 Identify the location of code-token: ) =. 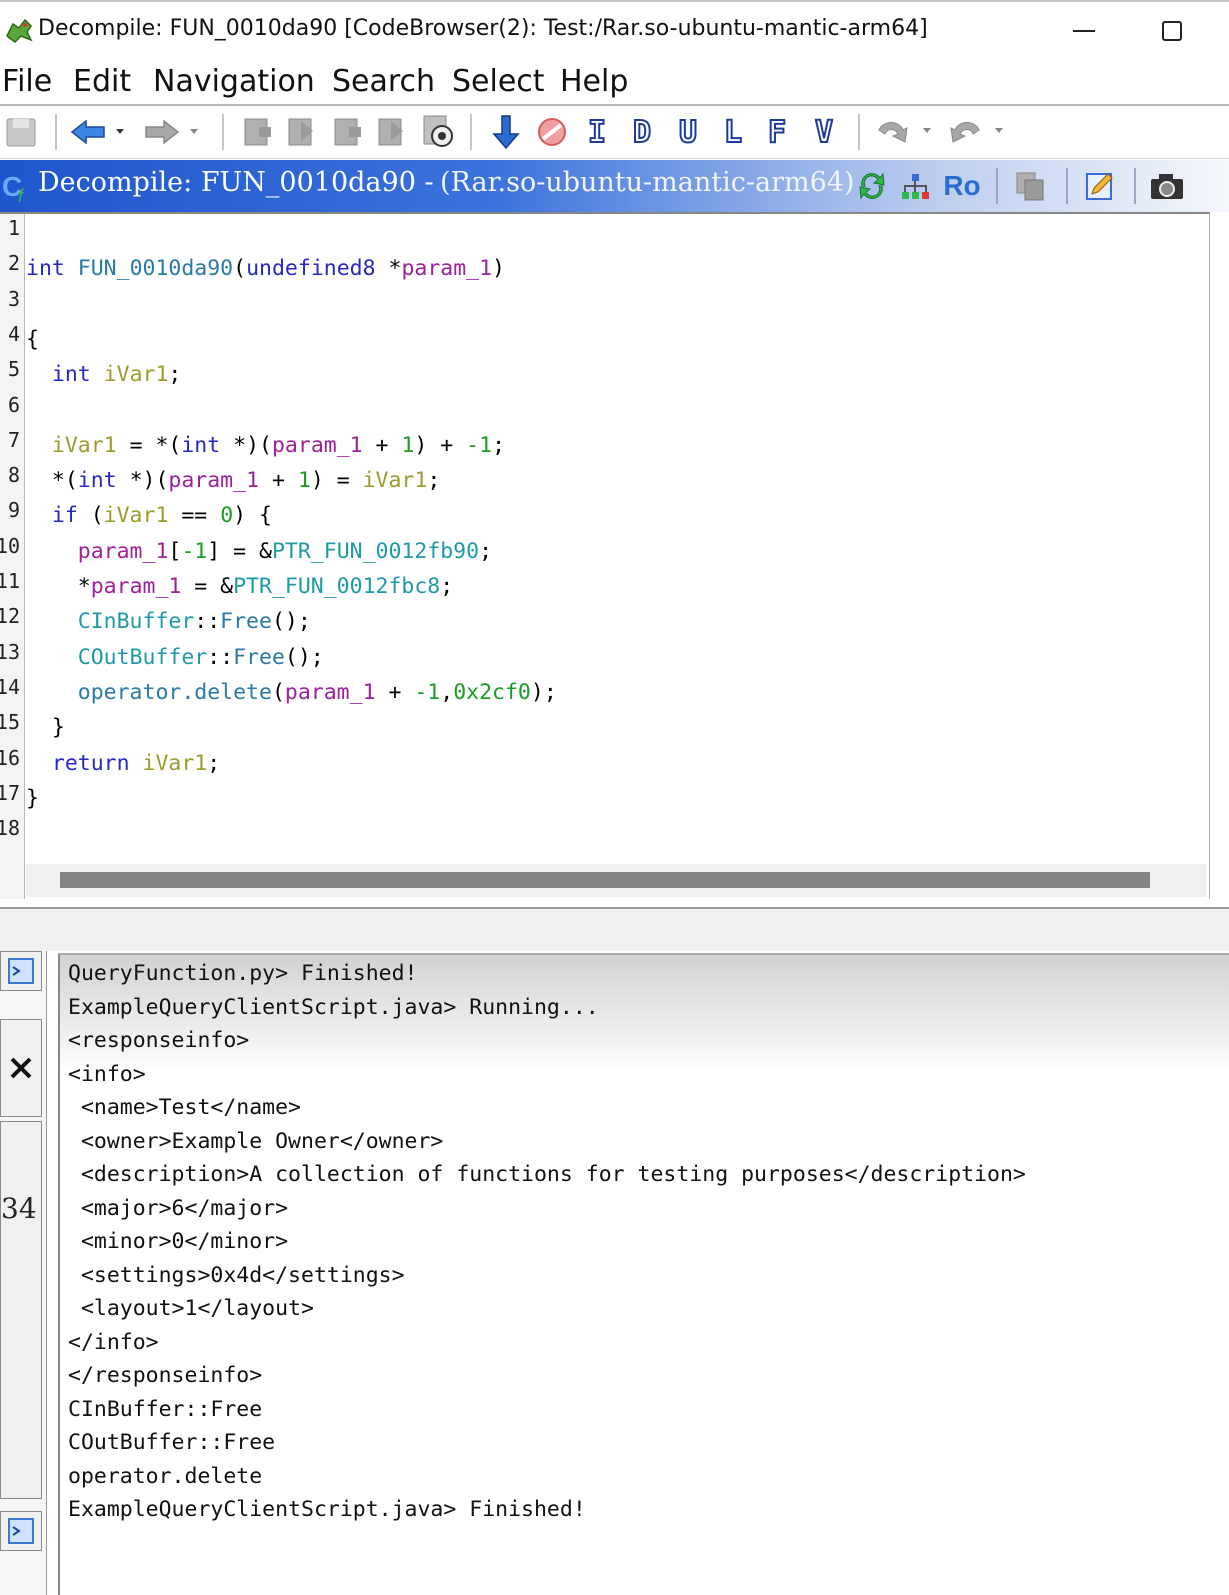
(337, 480).